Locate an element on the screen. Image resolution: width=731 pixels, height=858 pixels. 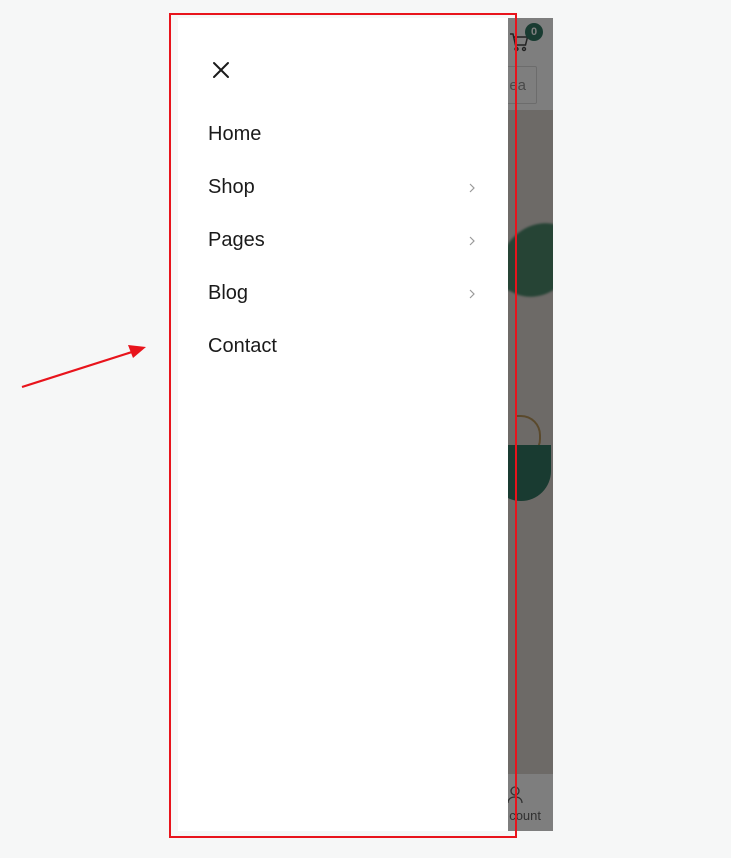
menu-item-contact: Contact is located at coordinates (343, 346).